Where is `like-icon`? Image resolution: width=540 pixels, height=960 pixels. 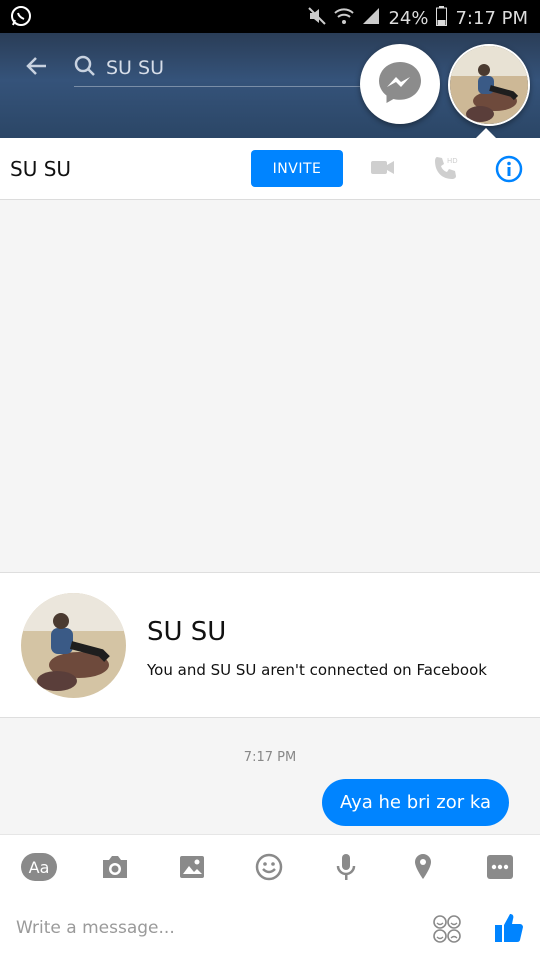 like-icon is located at coordinates (509, 930).